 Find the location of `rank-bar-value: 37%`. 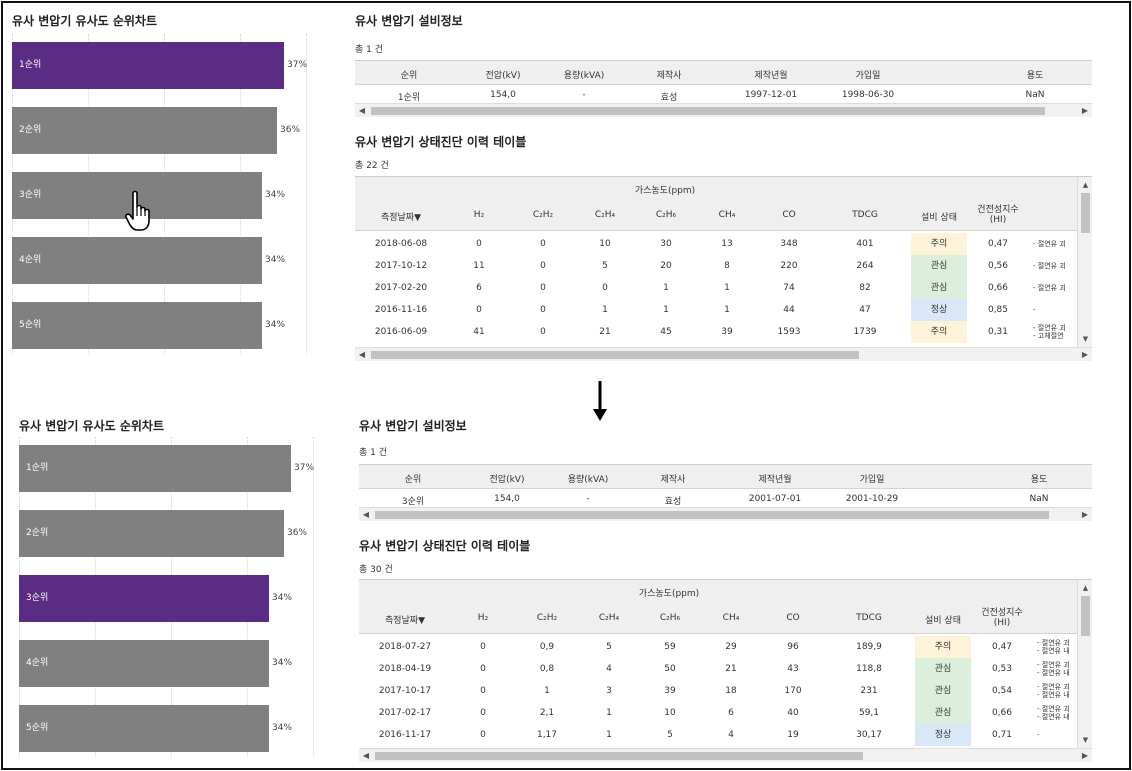

rank-bar-value: 37% is located at coordinates (304, 468).